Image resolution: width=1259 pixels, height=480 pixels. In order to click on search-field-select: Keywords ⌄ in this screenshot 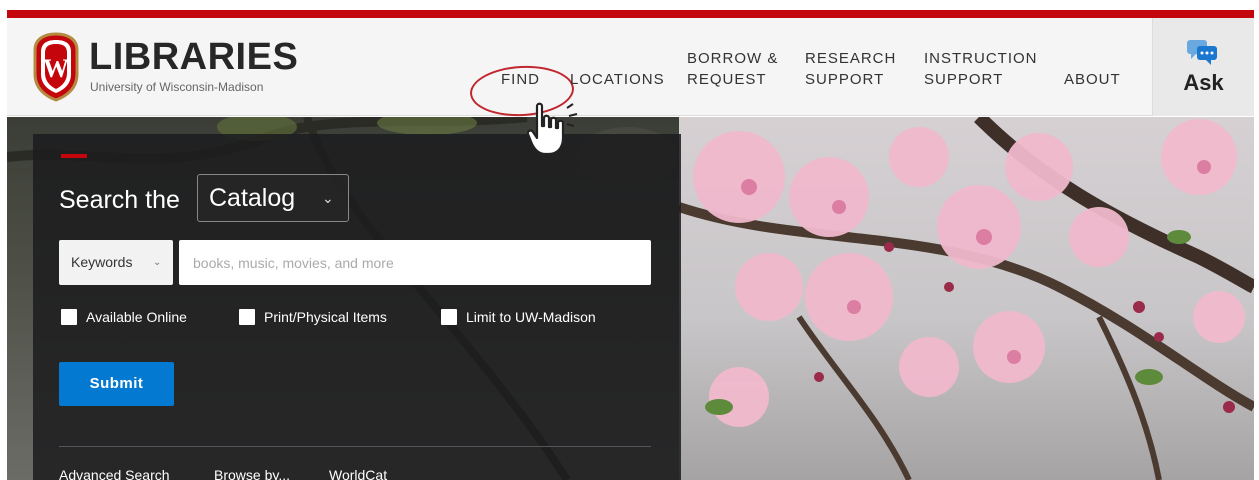, I will do `click(116, 262)`.